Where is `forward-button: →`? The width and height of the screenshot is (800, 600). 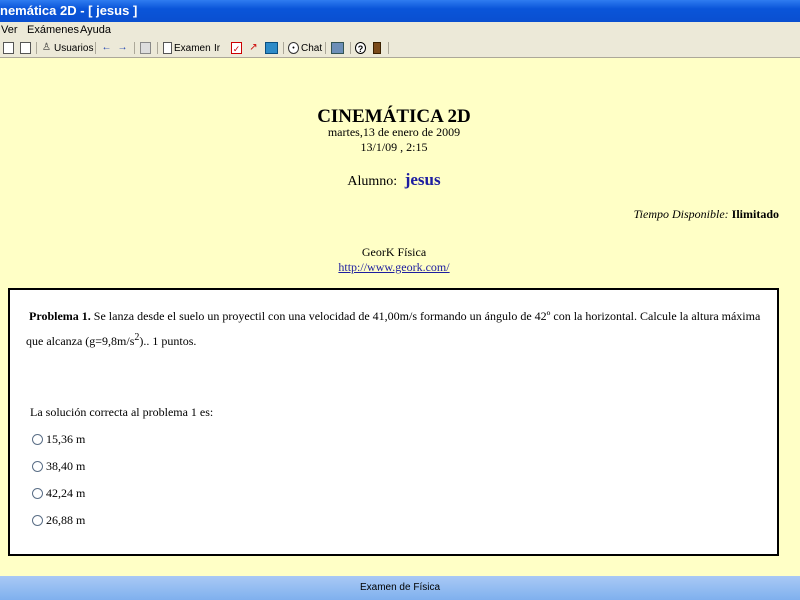
forward-button: → is located at coordinates (122, 48).